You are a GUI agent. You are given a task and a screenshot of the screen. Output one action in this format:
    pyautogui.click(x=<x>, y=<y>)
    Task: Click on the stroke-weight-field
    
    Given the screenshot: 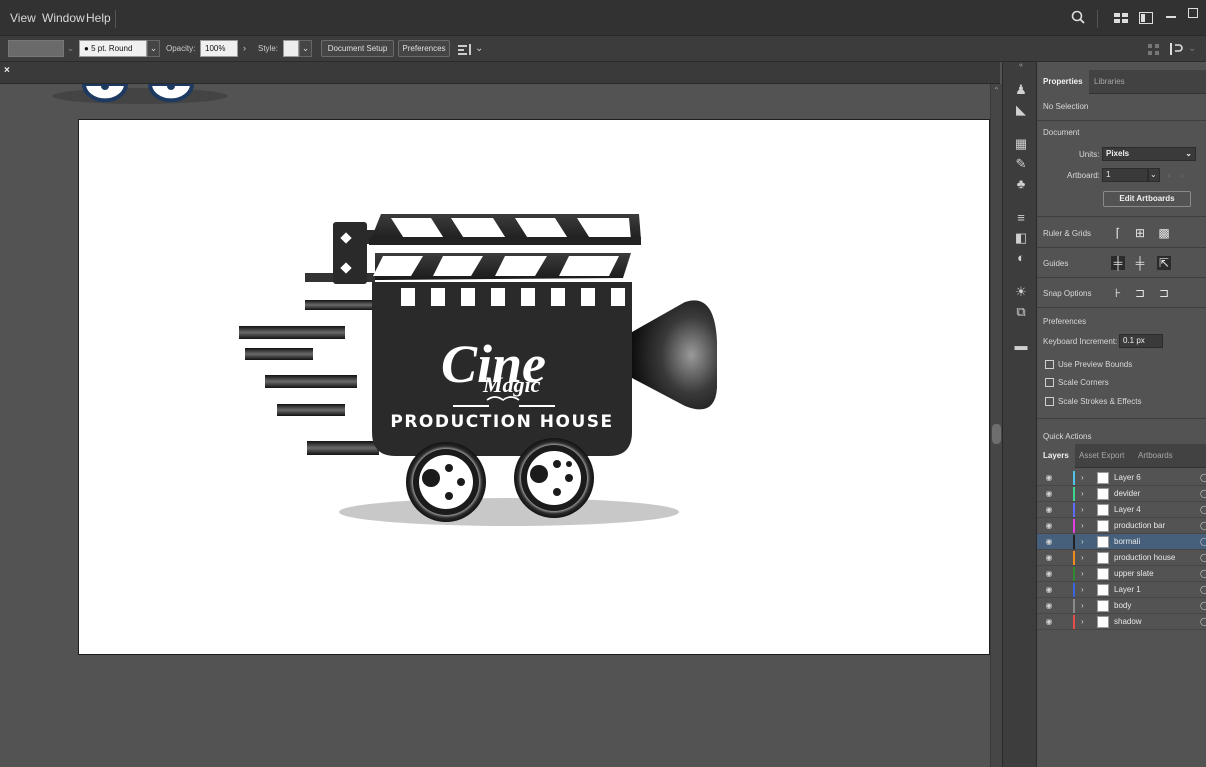 What is the action you would take?
    pyautogui.click(x=36, y=48)
    